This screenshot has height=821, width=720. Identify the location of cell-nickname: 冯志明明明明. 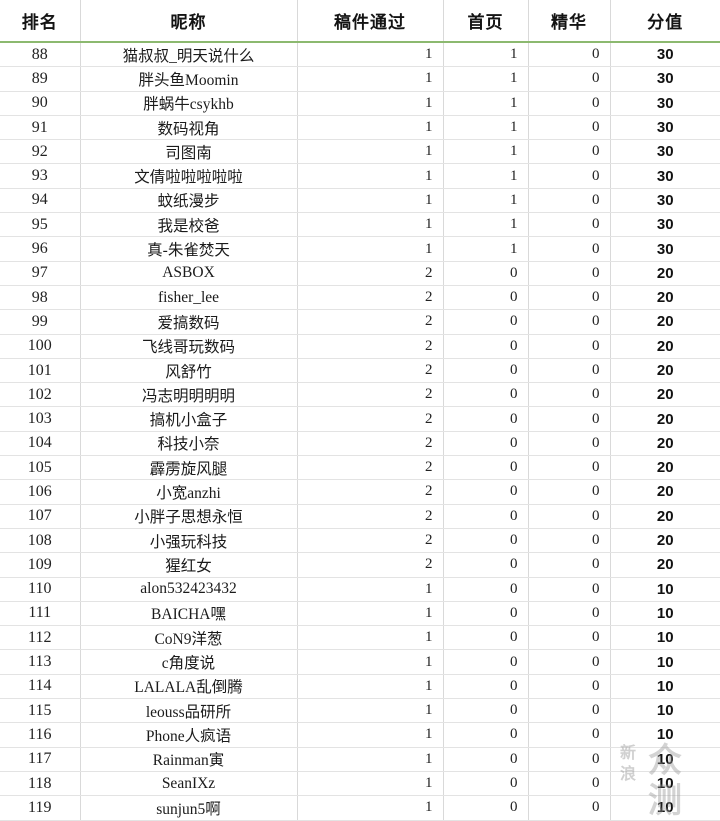
(189, 395).